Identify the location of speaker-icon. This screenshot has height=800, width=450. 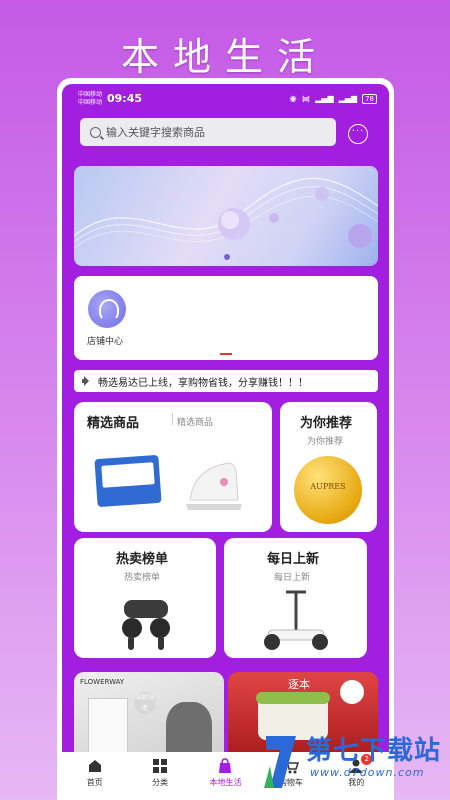
(87, 381).